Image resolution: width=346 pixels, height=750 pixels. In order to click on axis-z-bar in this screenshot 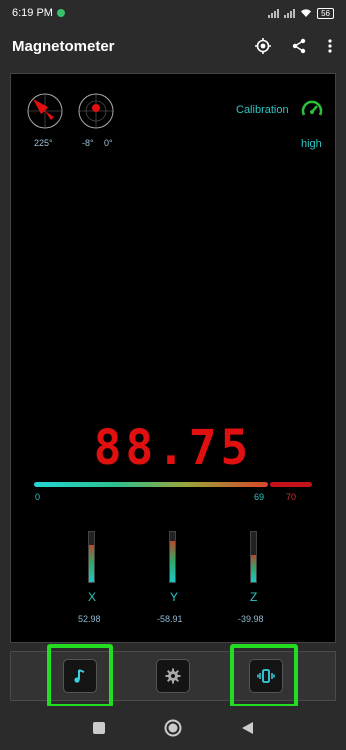, I will do `click(253, 557)`.